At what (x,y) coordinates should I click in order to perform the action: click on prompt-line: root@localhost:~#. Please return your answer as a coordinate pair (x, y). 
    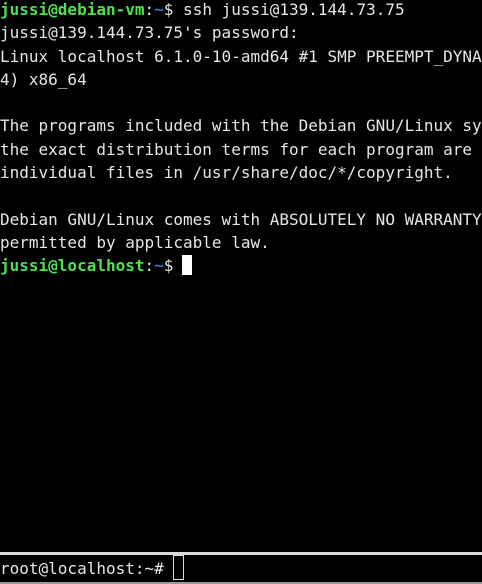
    Looking at the image, I should click on (241, 568).